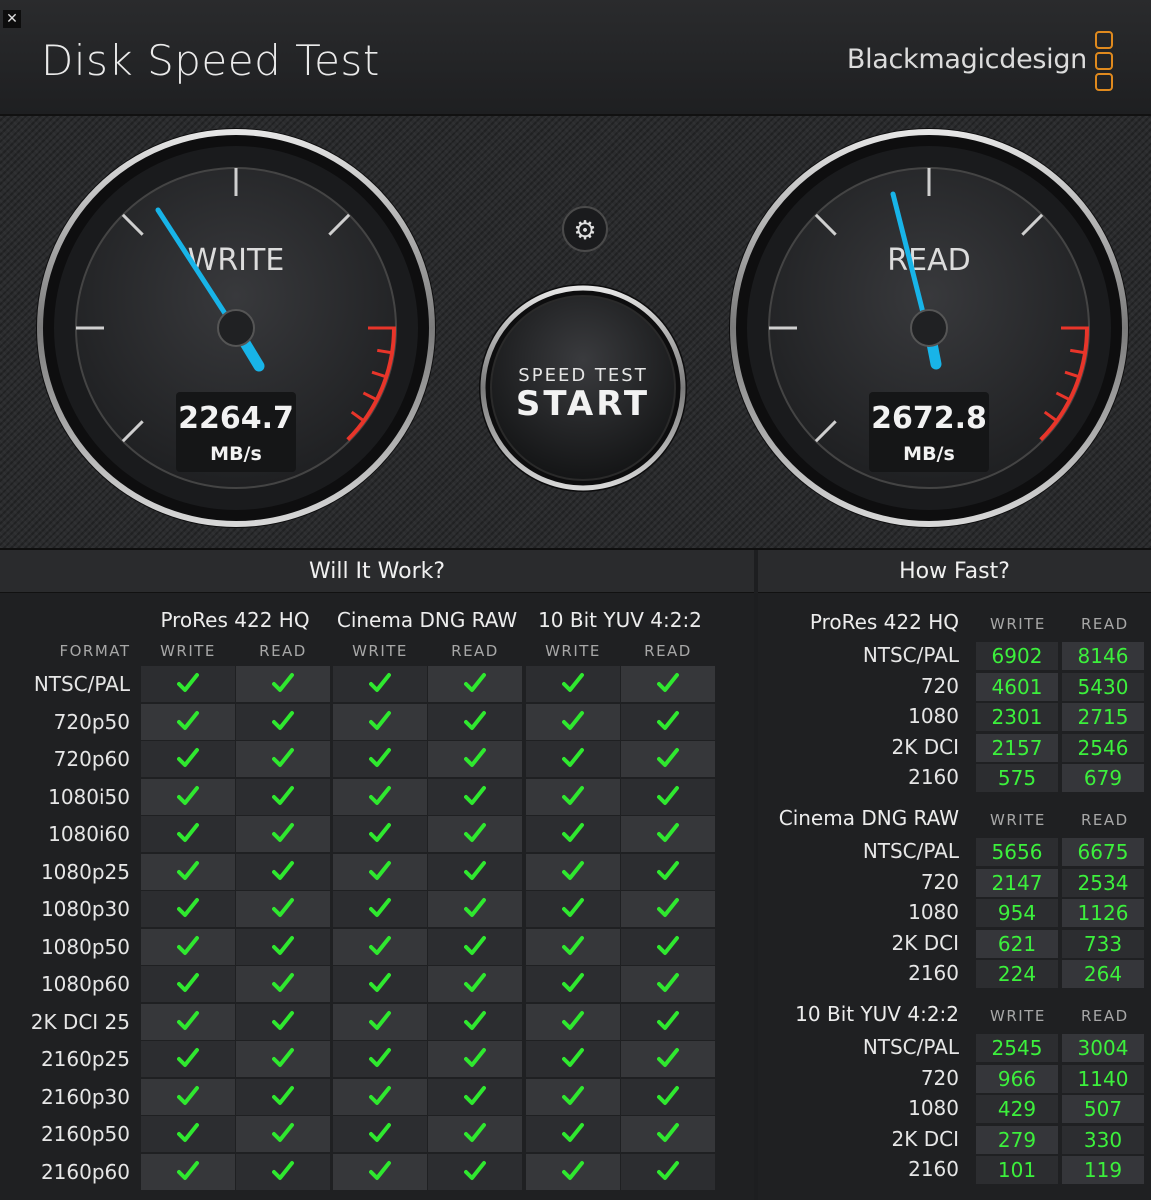 The height and width of the screenshot is (1200, 1151). I want to click on write-fps-value: 2147, so click(1017, 882).